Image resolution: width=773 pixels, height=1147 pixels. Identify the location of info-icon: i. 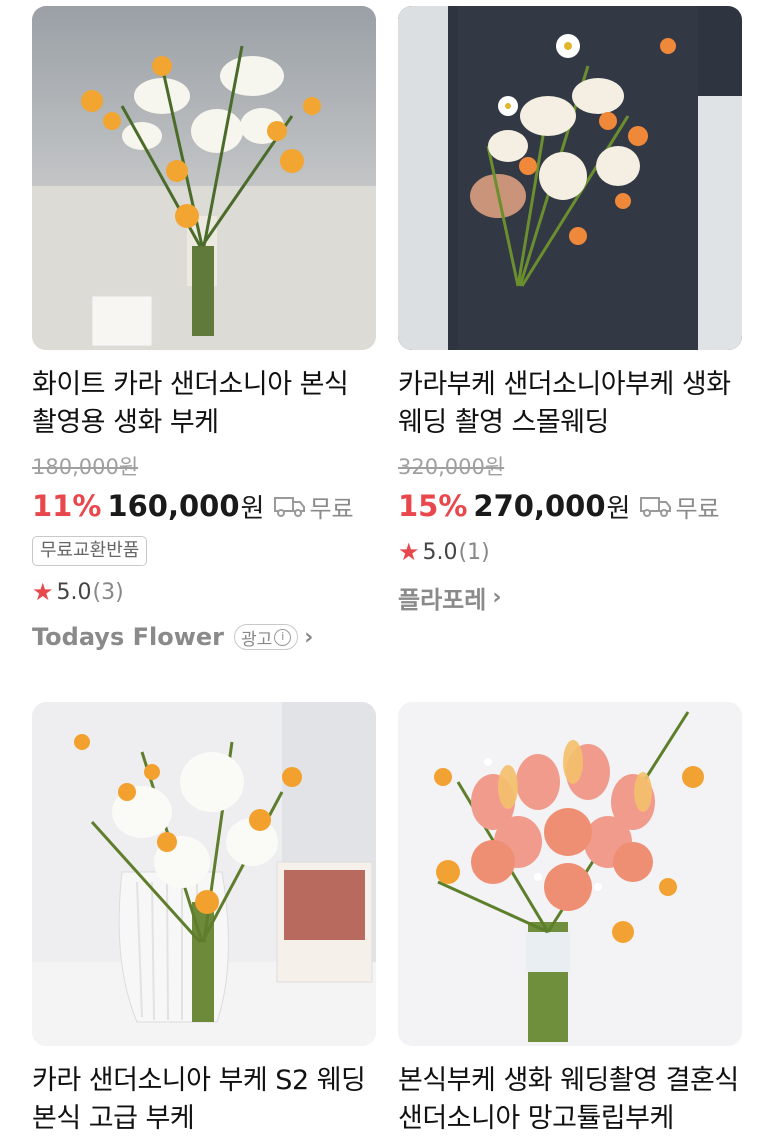
(283, 637).